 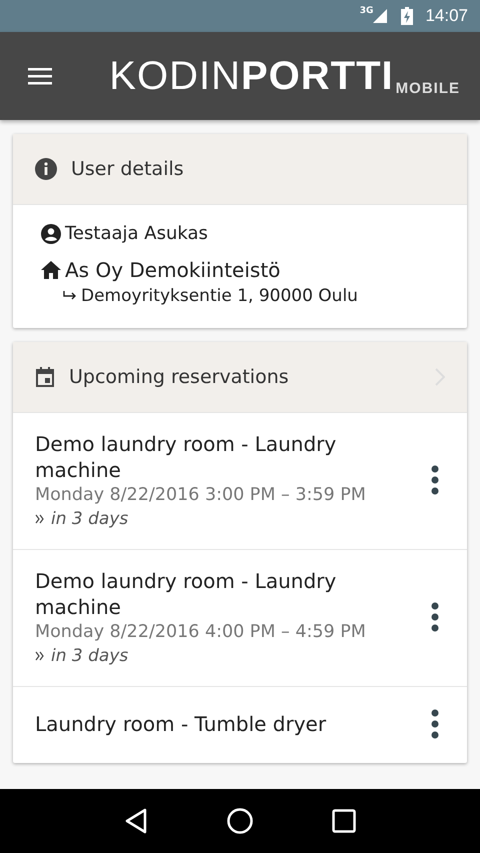 I want to click on logo-text: PORTTI, so click(x=317, y=76).